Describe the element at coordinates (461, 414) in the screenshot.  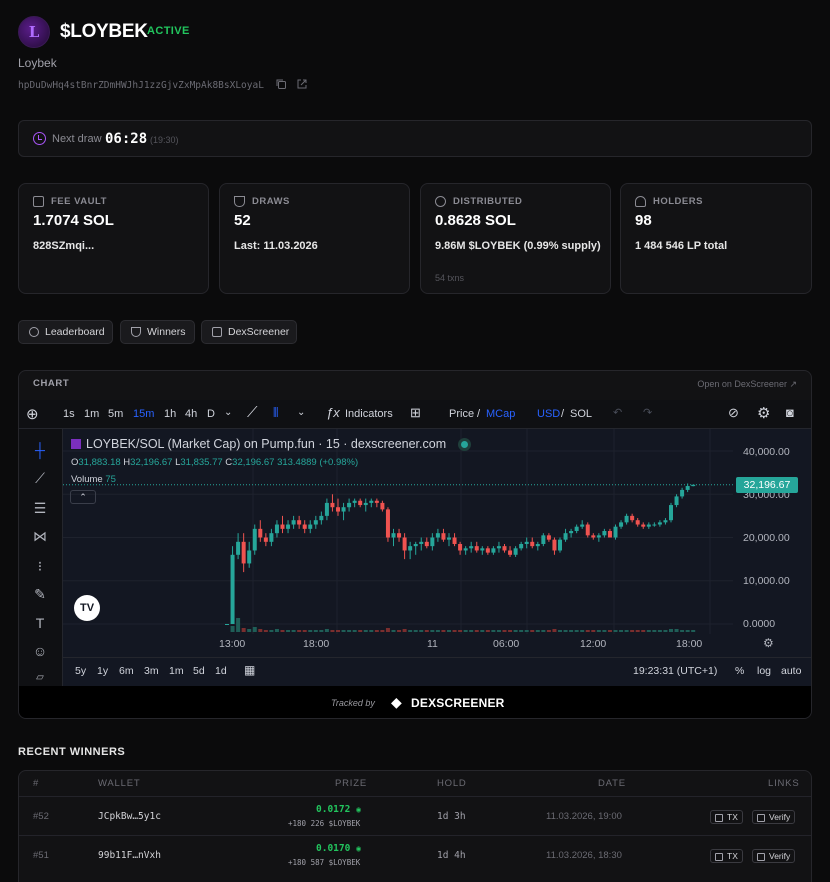
I see `price-toggle: Price` at that location.